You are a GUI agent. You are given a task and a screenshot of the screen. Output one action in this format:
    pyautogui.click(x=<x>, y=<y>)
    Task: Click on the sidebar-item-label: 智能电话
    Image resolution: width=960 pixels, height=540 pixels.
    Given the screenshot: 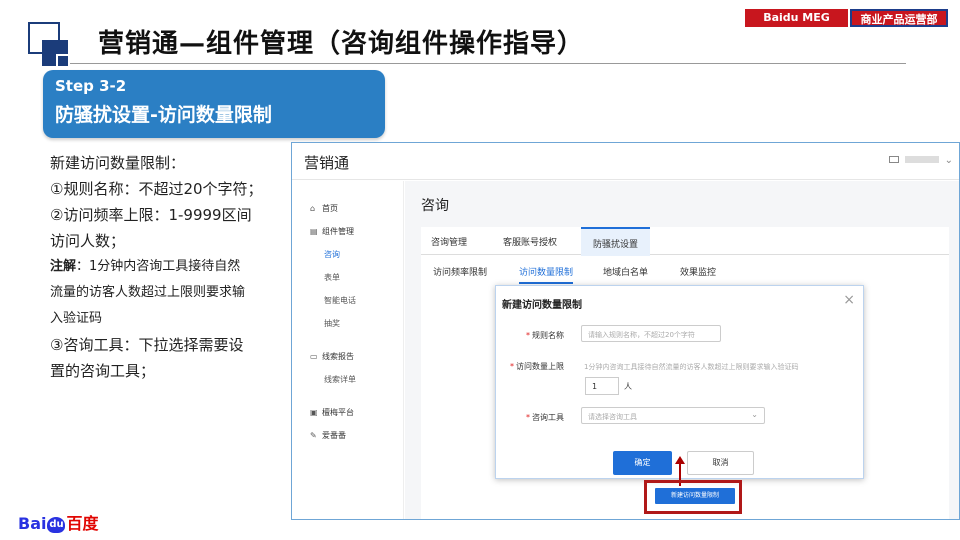 What is the action you would take?
    pyautogui.click(x=340, y=300)
    